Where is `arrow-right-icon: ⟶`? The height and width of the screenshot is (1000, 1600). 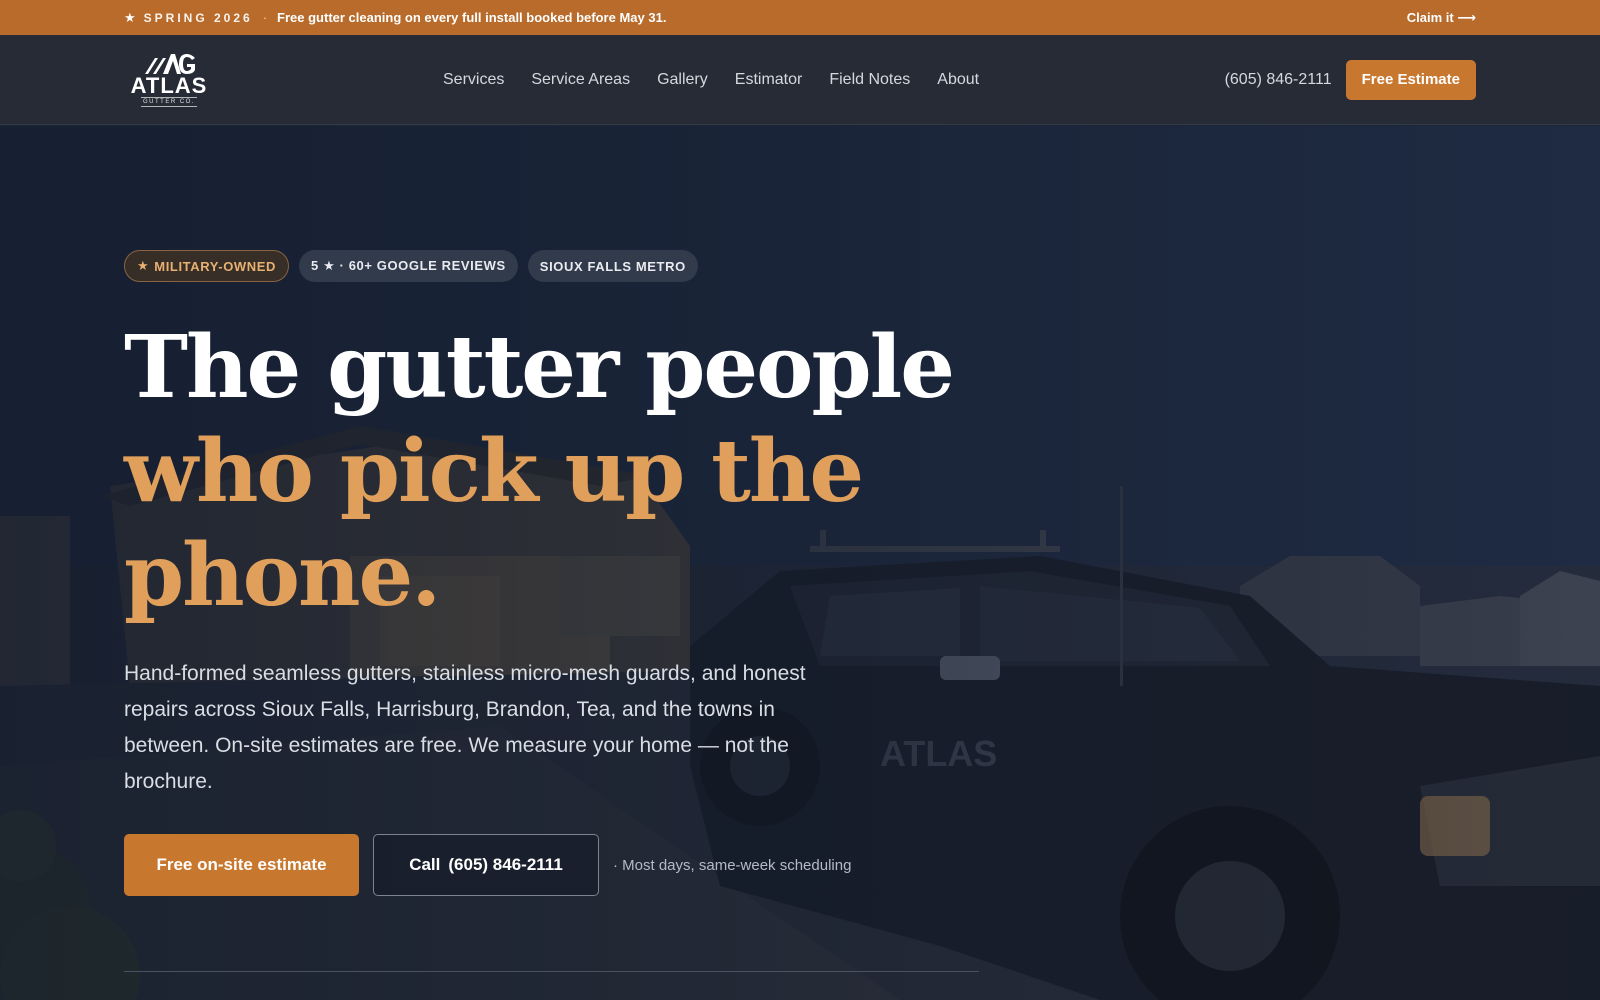
arrow-right-icon: ⟶ is located at coordinates (1466, 17).